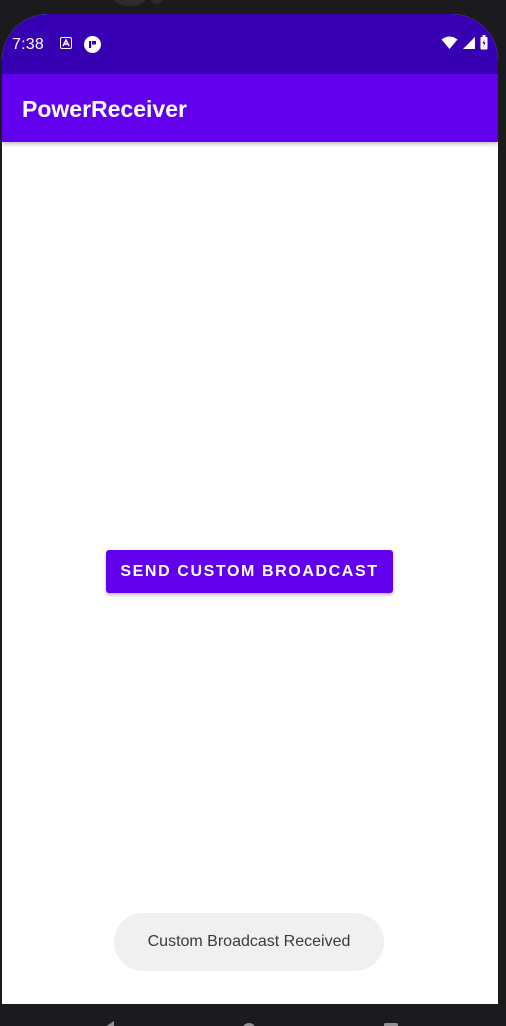 The image size is (506, 1026). Describe the element at coordinates (250, 44) in the screenshot. I see `status-bar: 7:38` at that location.